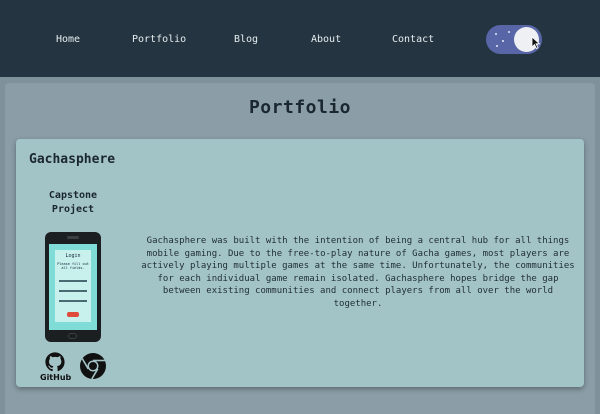 The height and width of the screenshot is (414, 600). What do you see at coordinates (536, 42) in the screenshot?
I see `mouse-cursor-icon` at bounding box center [536, 42].